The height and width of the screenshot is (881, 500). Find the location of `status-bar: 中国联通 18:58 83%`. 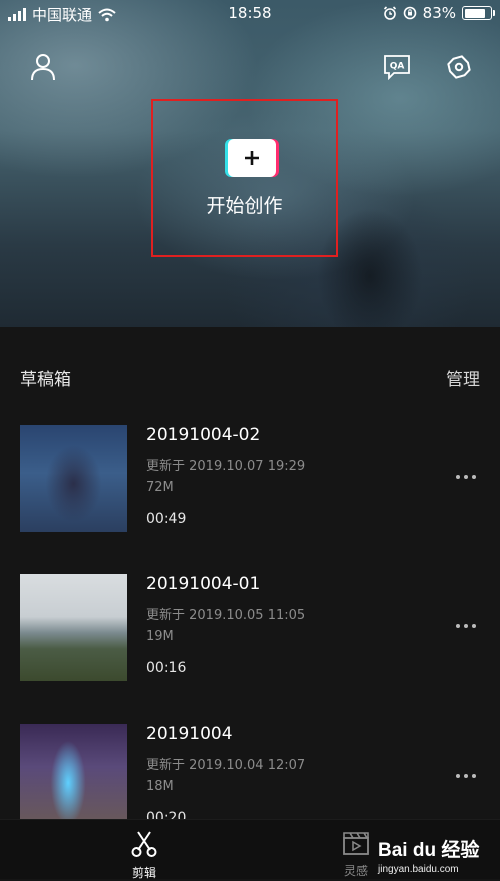

status-bar: 中国联通 18:58 83% is located at coordinates (250, 14).